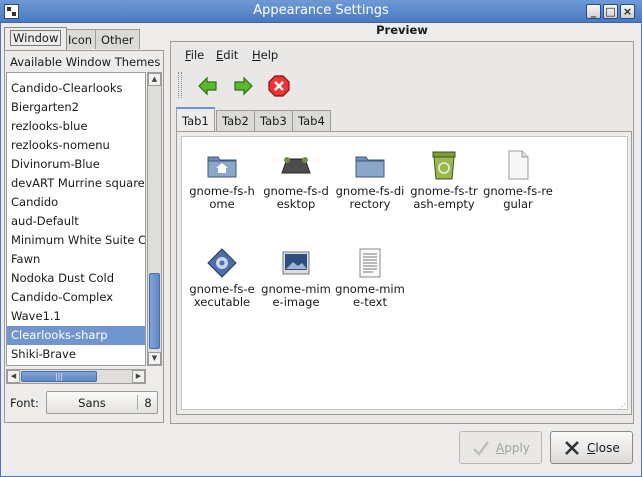  Describe the element at coordinates (208, 86) in the screenshot. I see `go-back-icon` at that location.